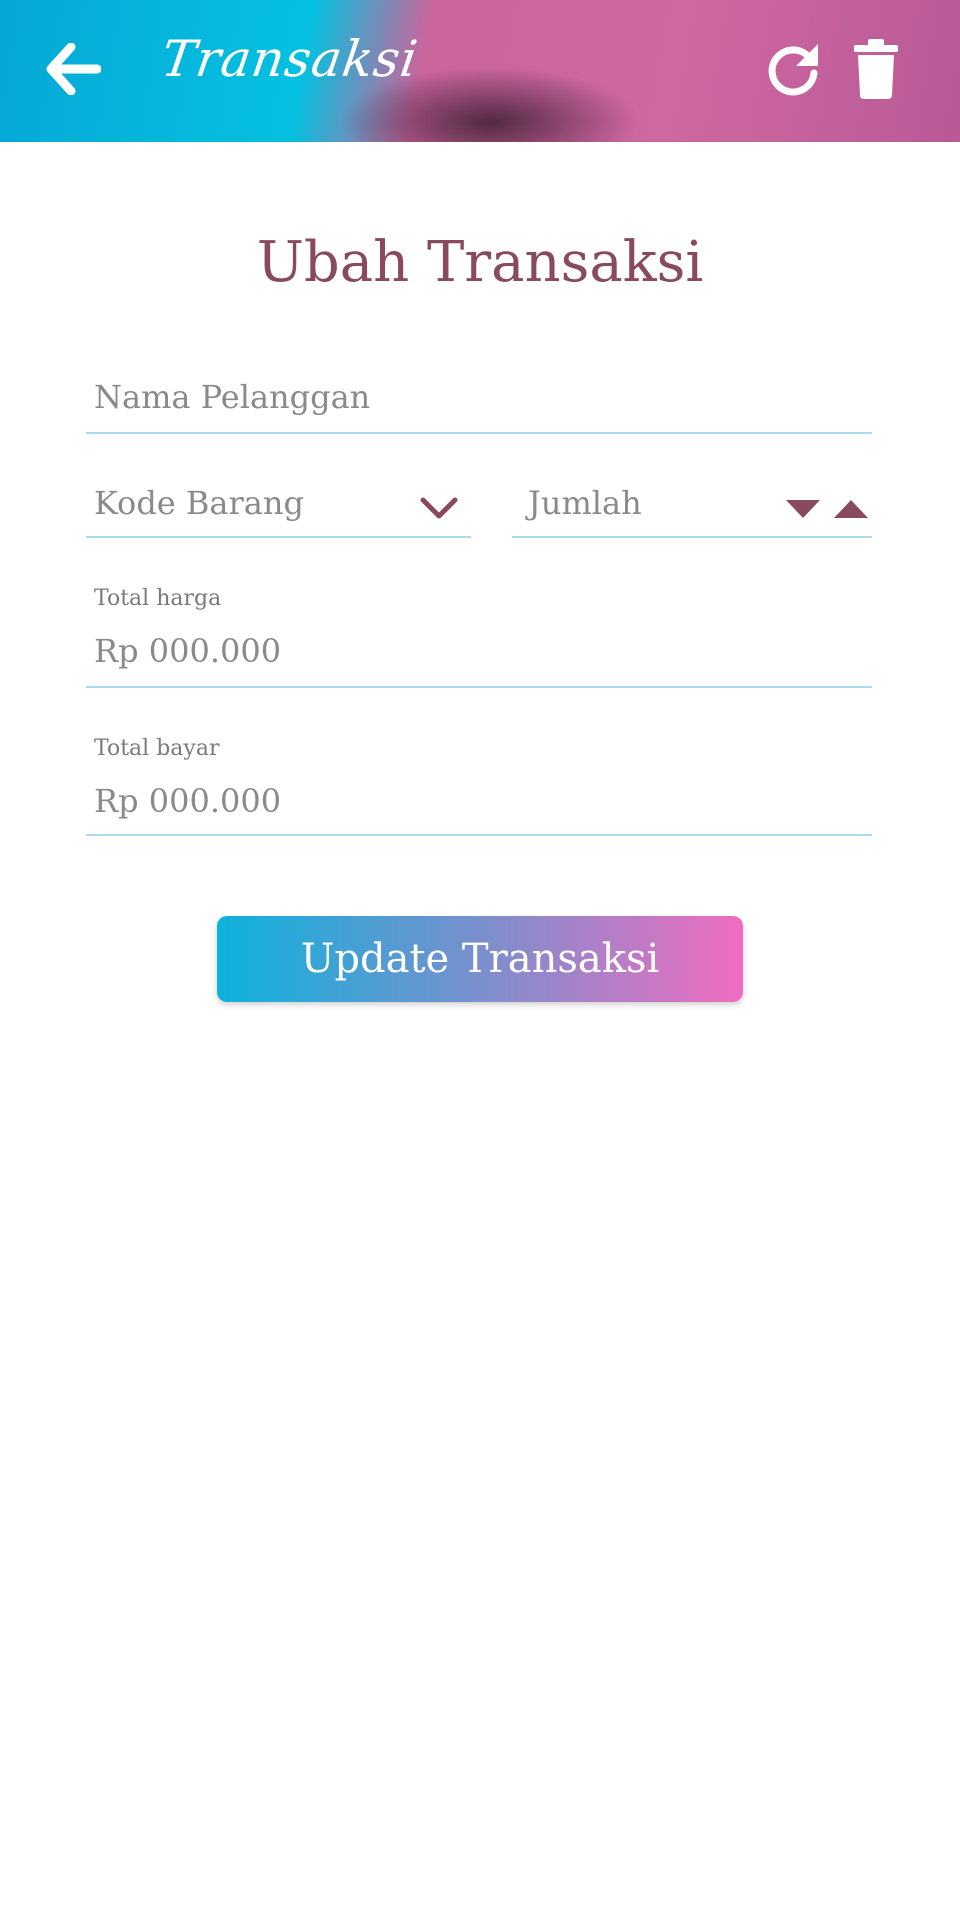  What do you see at coordinates (585, 503) in the screenshot?
I see `jumlah-placeholder: Jumlah` at bounding box center [585, 503].